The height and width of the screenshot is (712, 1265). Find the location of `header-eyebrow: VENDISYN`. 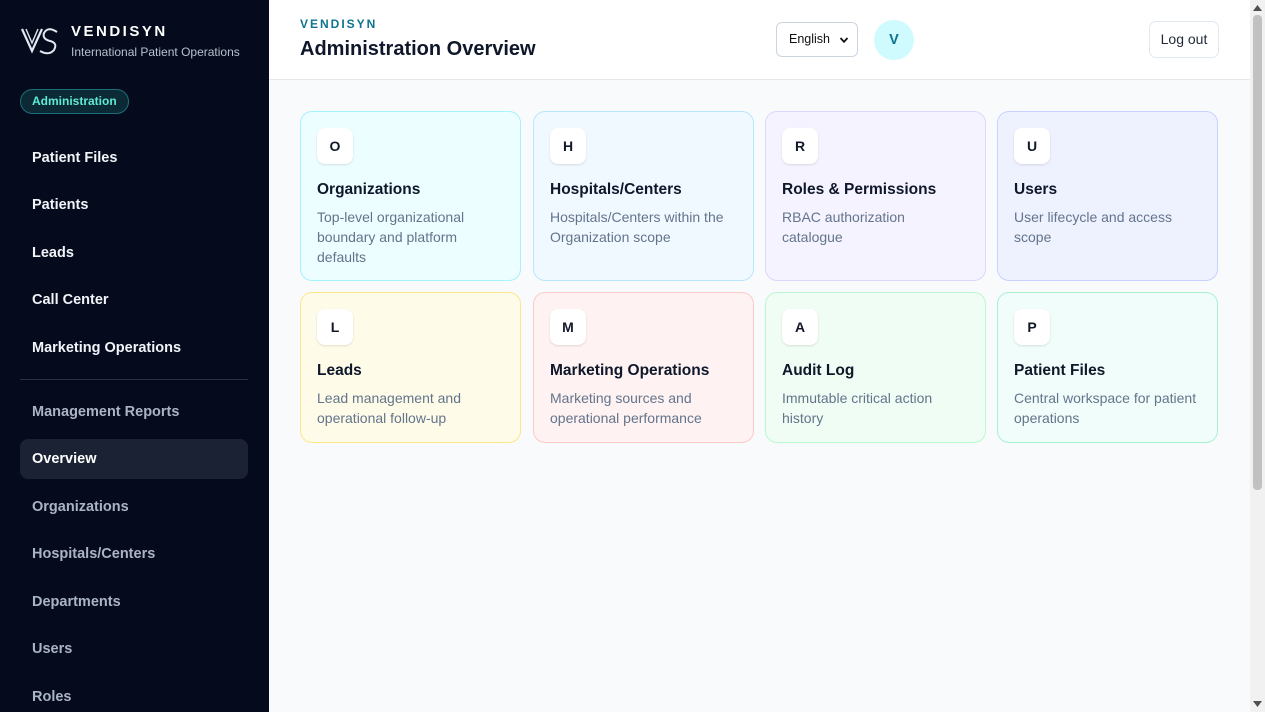

header-eyebrow: VENDISYN is located at coordinates (339, 24).